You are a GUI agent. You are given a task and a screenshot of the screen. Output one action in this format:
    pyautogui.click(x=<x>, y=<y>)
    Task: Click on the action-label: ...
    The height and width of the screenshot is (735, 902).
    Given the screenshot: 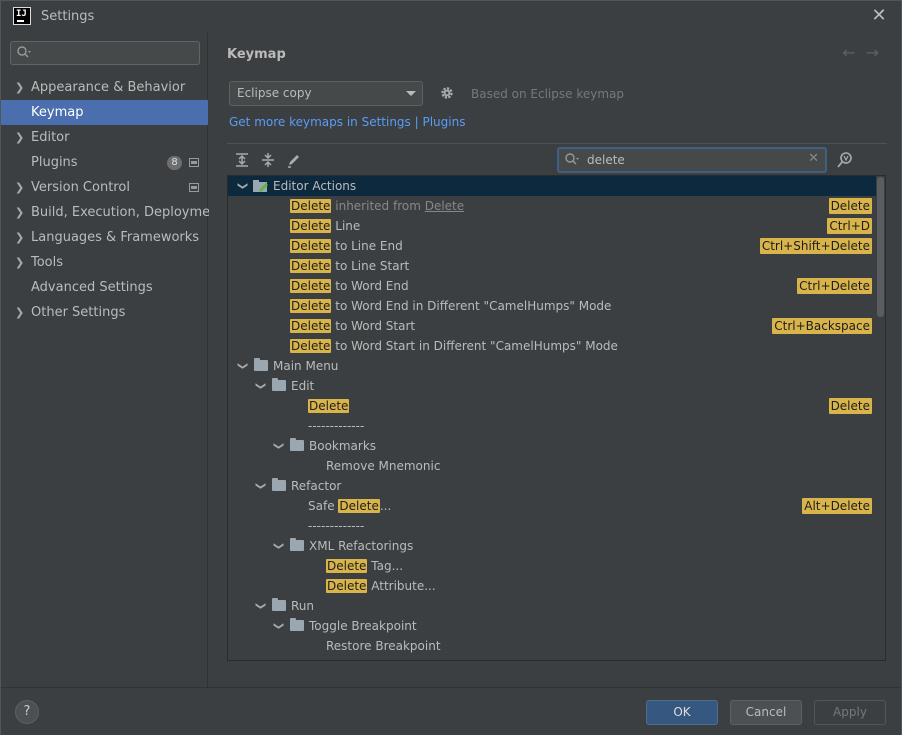 What is the action you would take?
    pyautogui.click(x=385, y=506)
    